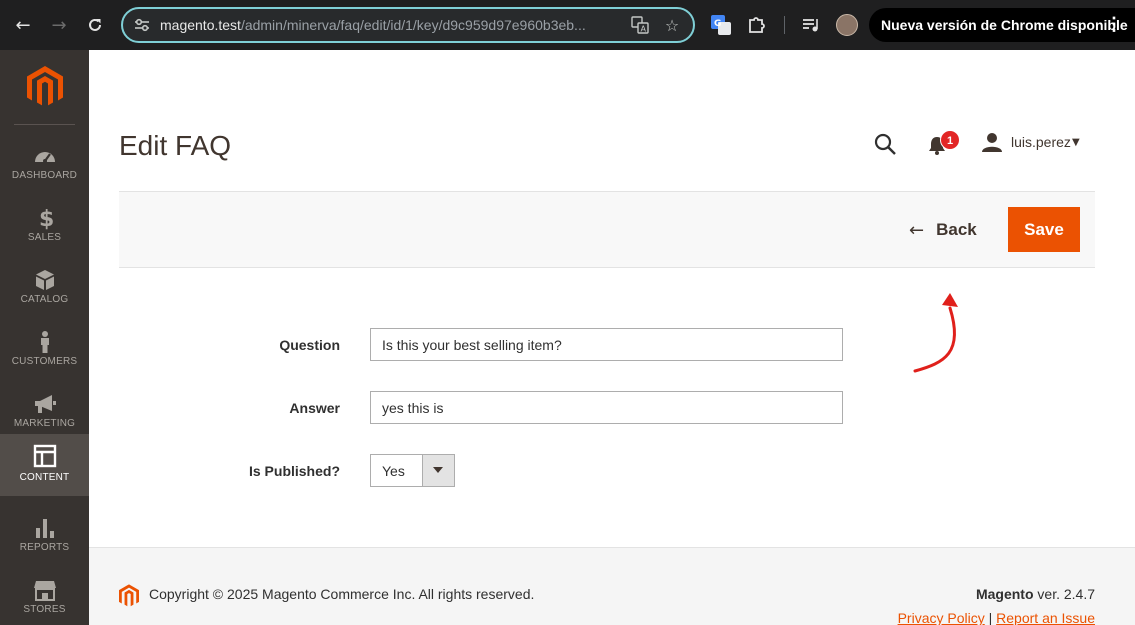  What do you see at coordinates (44, 124) in the screenshot?
I see `sidebar-divider` at bounding box center [44, 124].